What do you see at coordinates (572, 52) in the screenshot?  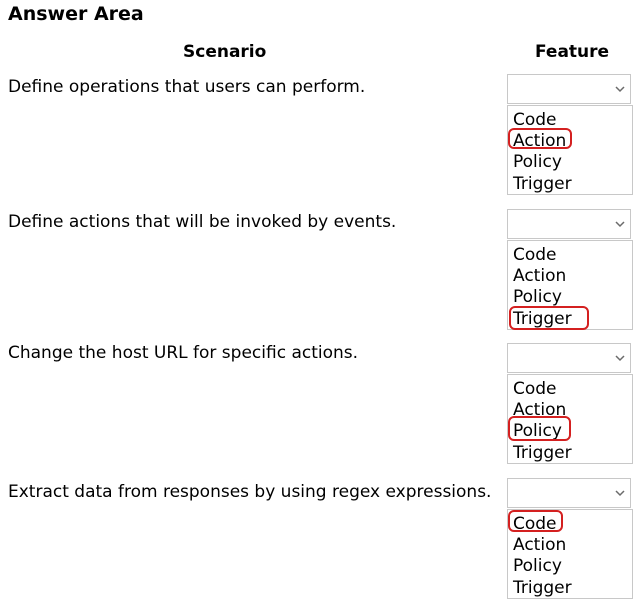 I see `feature-column-header: Feature` at bounding box center [572, 52].